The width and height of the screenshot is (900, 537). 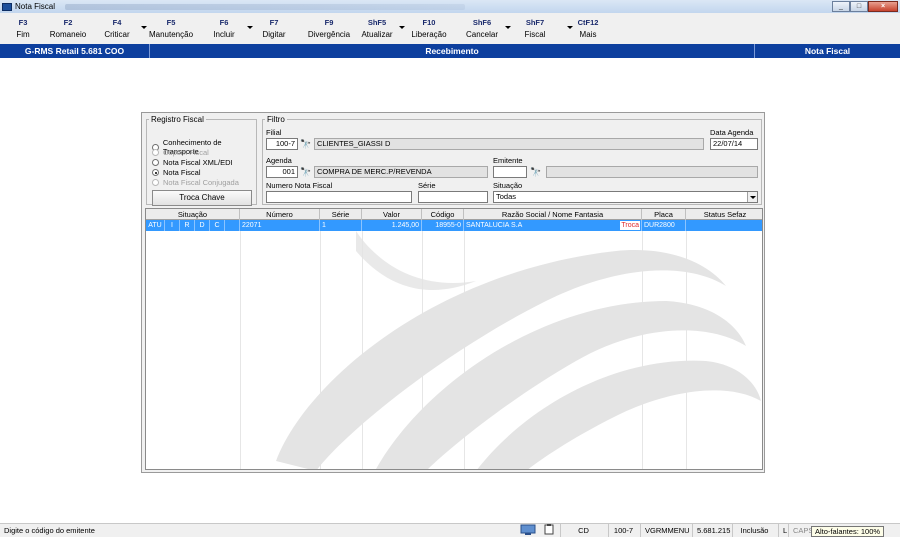 What do you see at coordinates (859, 6) in the screenshot?
I see `maximize-icon: □` at bounding box center [859, 6].